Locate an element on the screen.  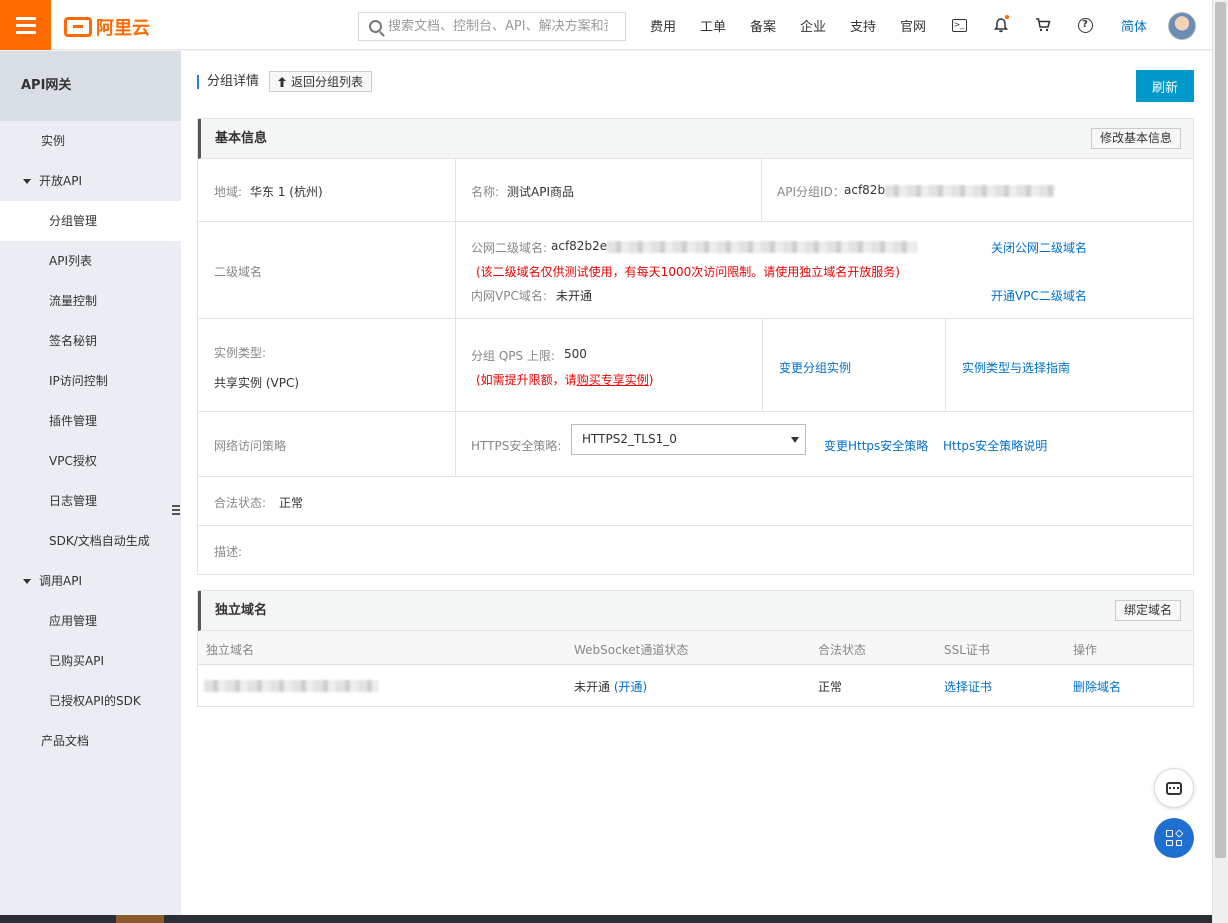
logo-text: 阿里云 is located at coordinates (123, 28).